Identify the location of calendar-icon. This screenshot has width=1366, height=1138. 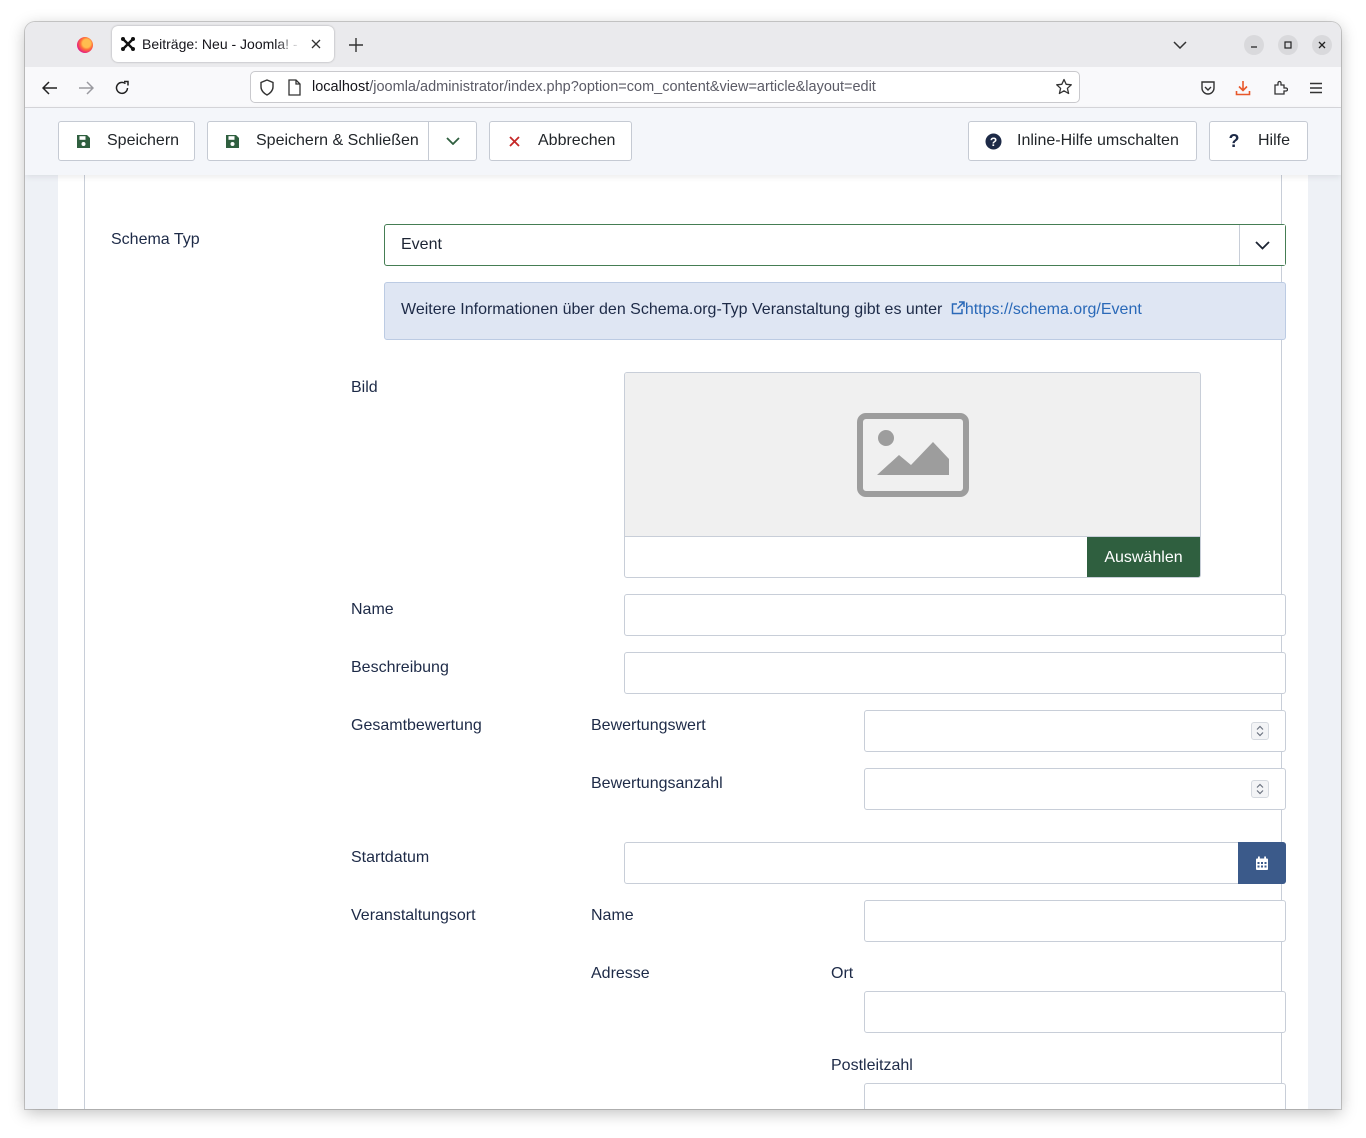
(1262, 863).